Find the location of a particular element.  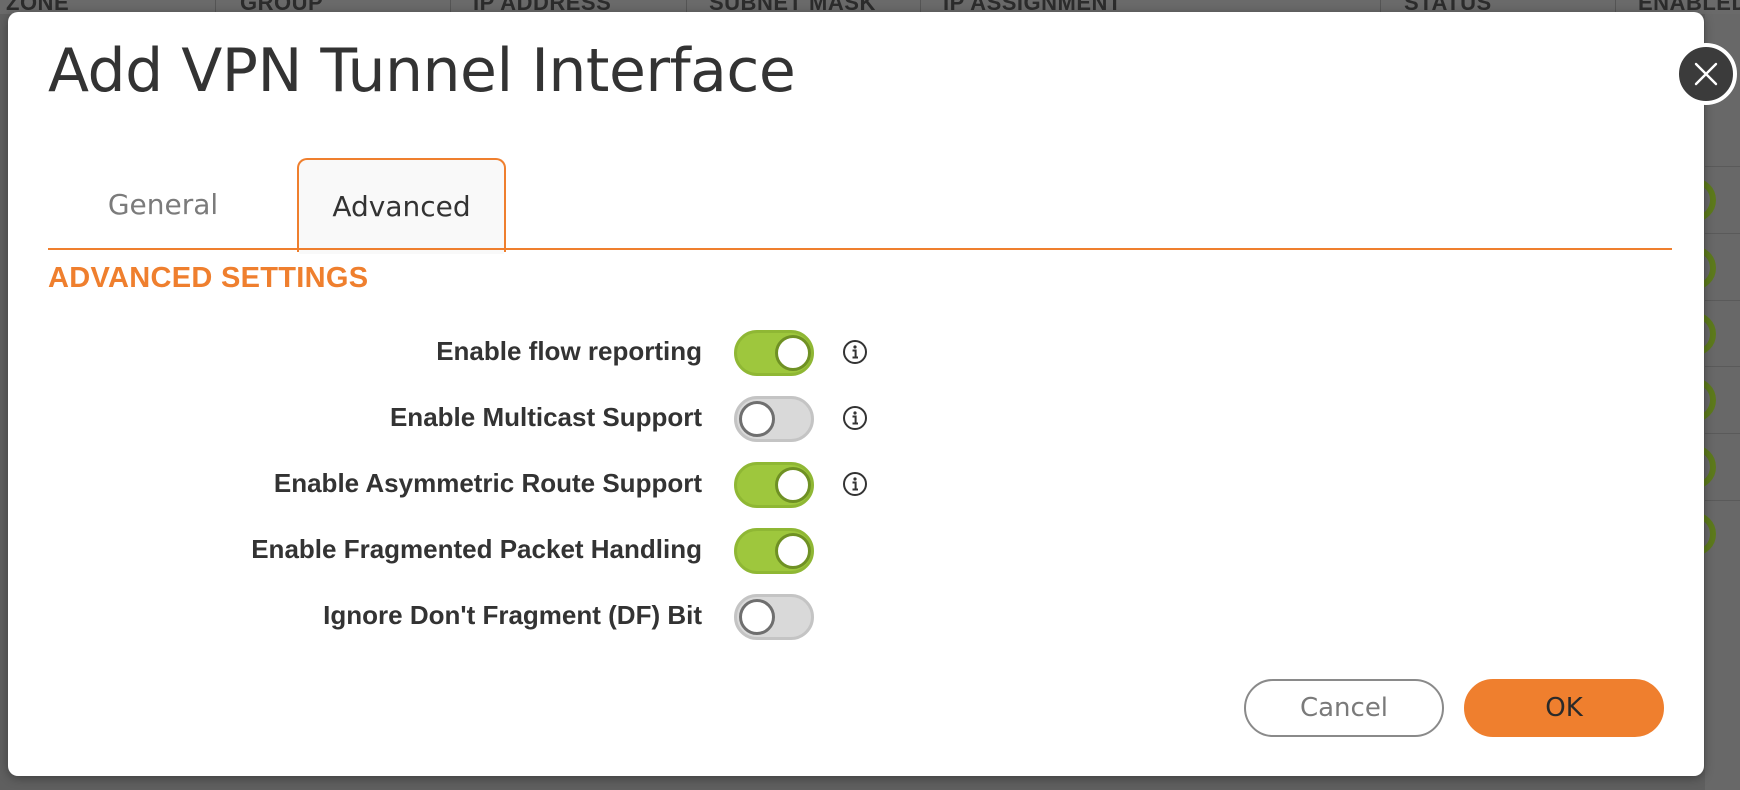

close-icon is located at coordinates (1706, 74).